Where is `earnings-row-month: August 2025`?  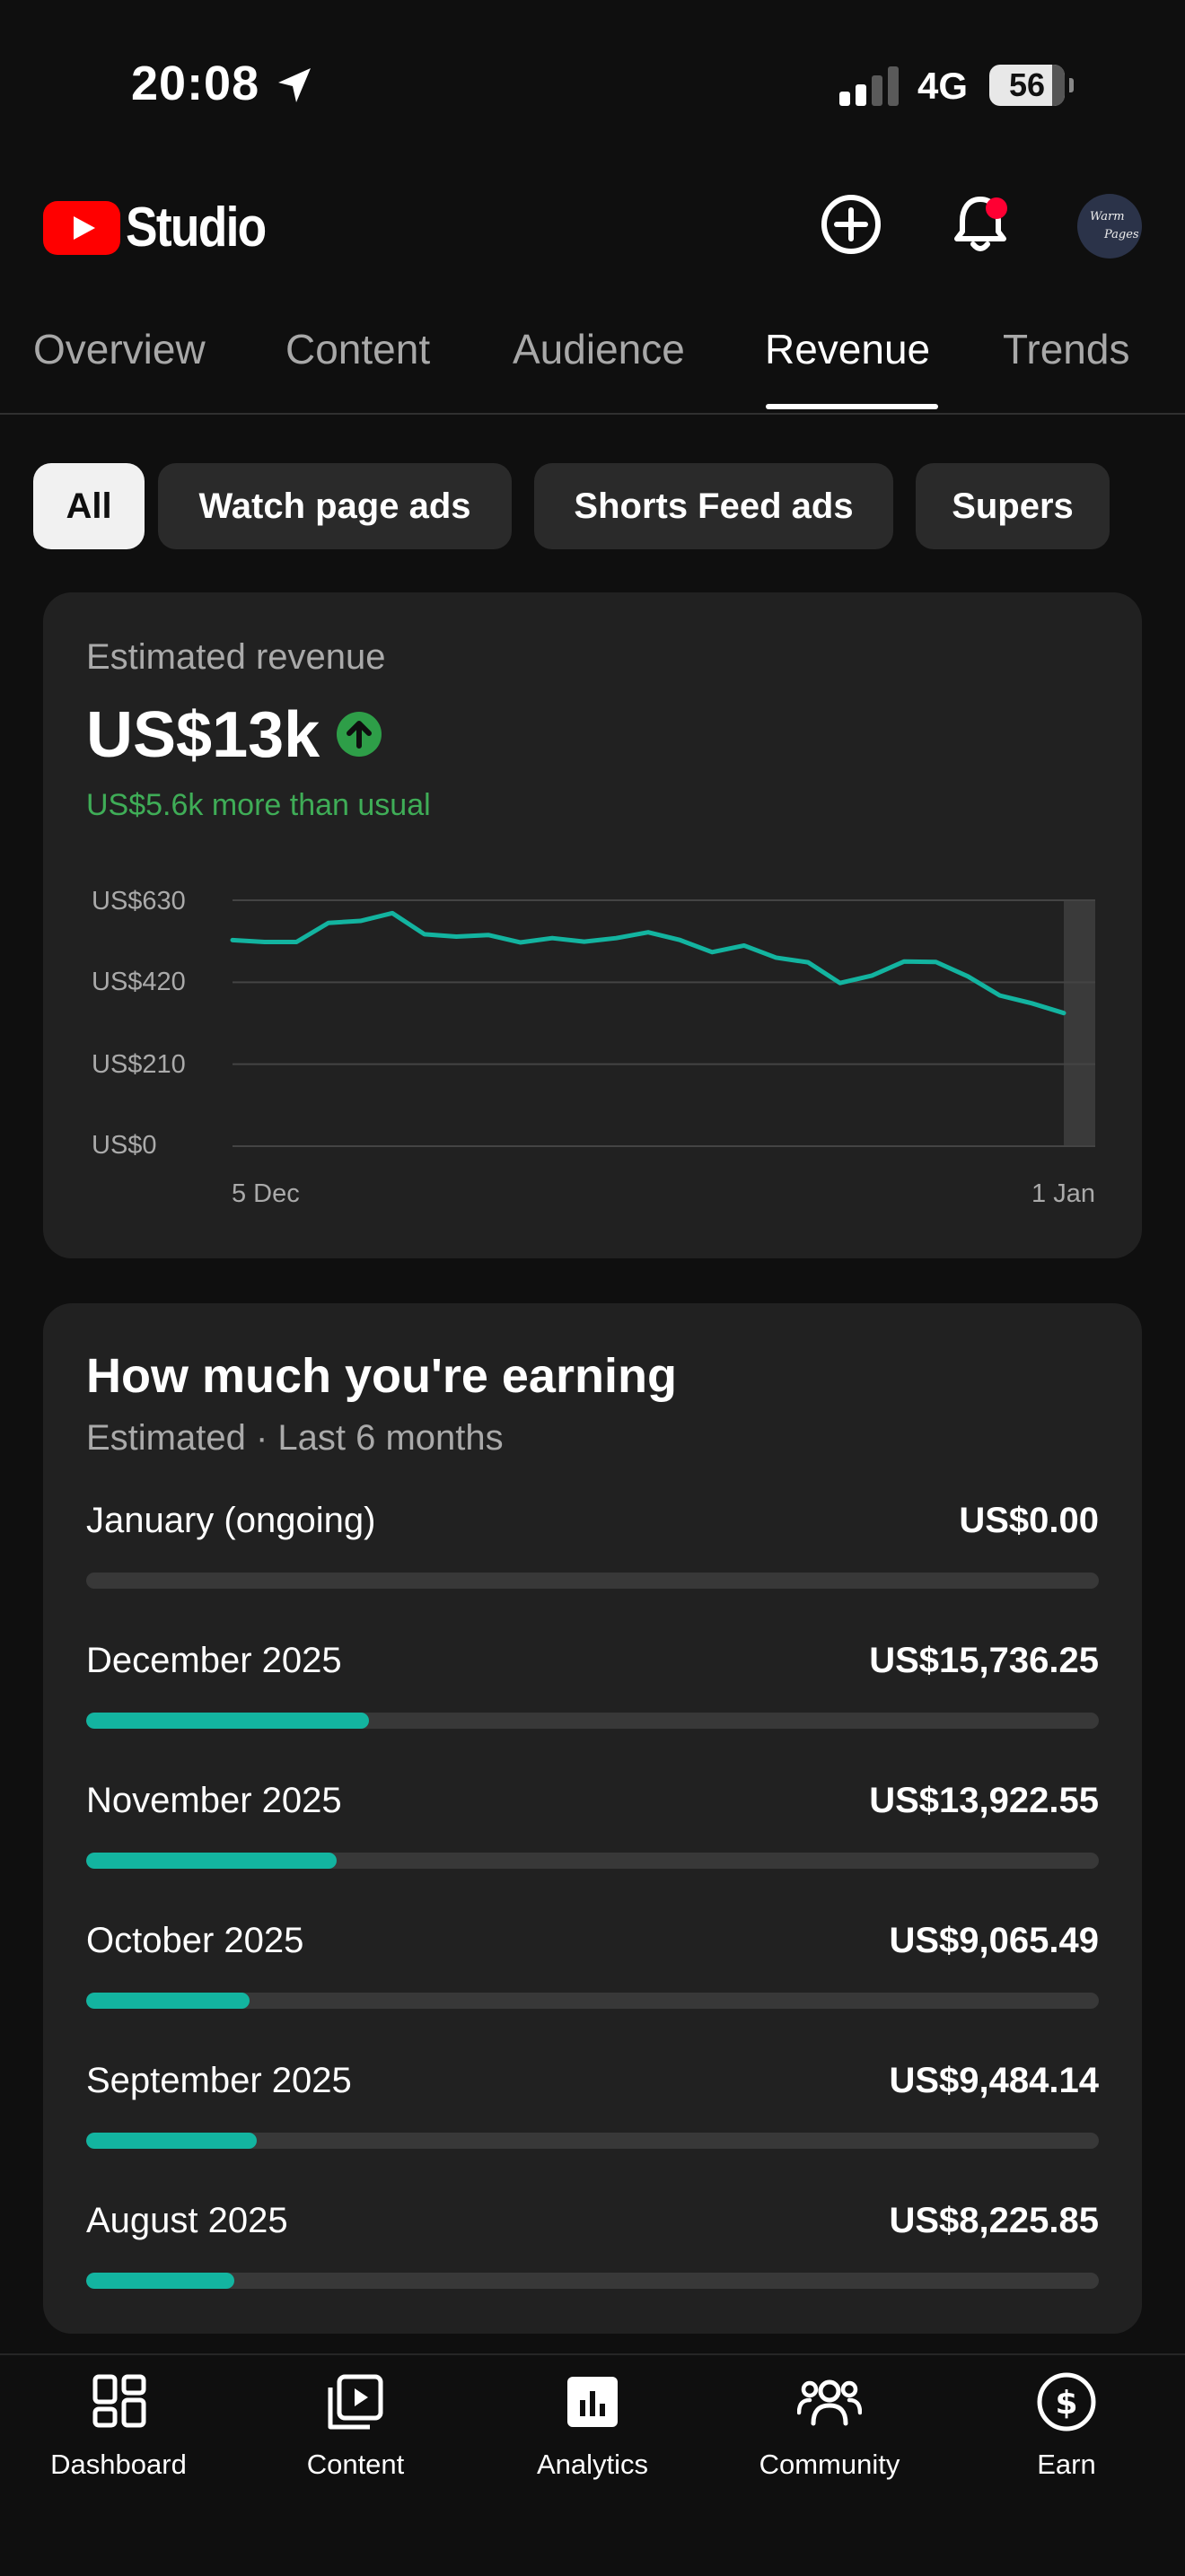 earnings-row-month: August 2025 is located at coordinates (187, 2220).